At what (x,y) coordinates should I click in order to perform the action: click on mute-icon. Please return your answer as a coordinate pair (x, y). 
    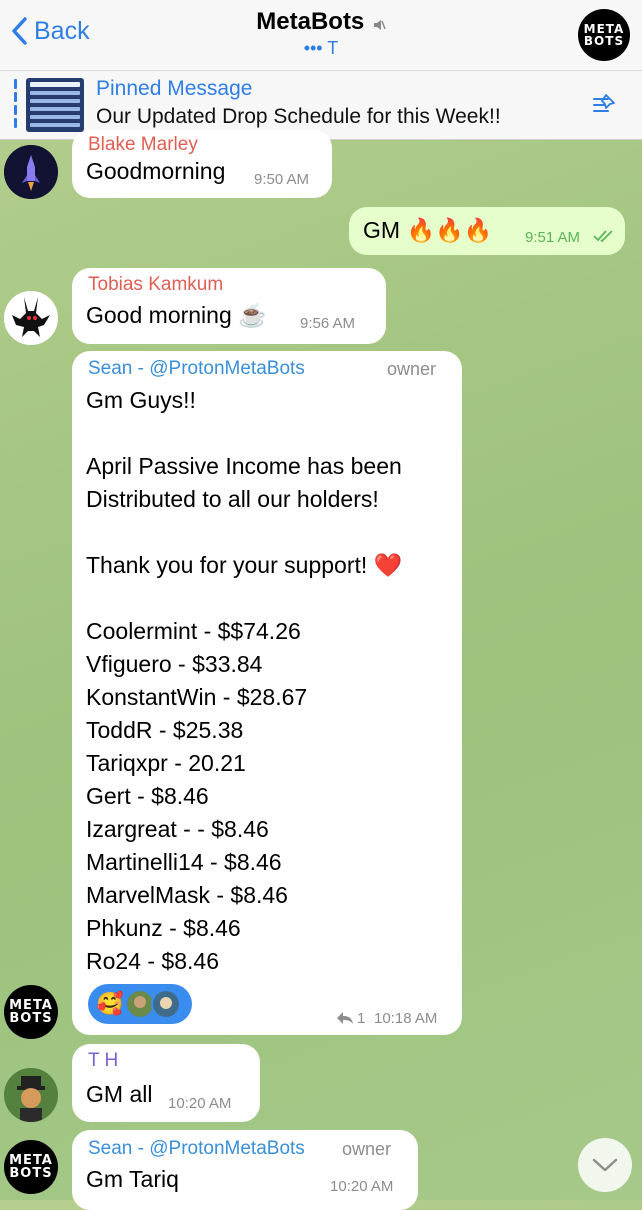
    Looking at the image, I should click on (379, 24).